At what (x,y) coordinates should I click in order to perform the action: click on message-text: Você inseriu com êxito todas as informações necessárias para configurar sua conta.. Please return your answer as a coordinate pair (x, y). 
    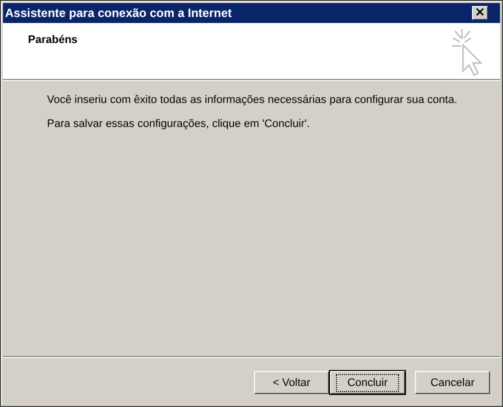
    Looking at the image, I should click on (252, 100).